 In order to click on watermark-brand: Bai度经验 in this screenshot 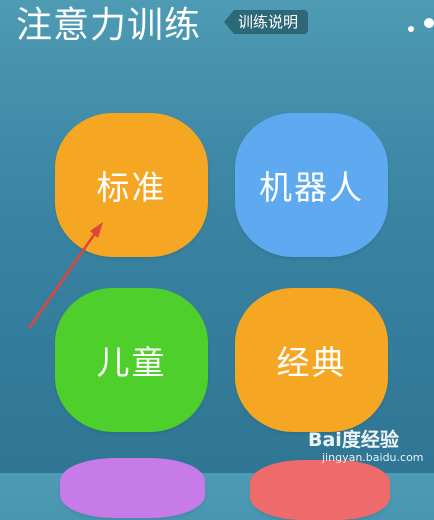, I will do `click(353, 440)`.